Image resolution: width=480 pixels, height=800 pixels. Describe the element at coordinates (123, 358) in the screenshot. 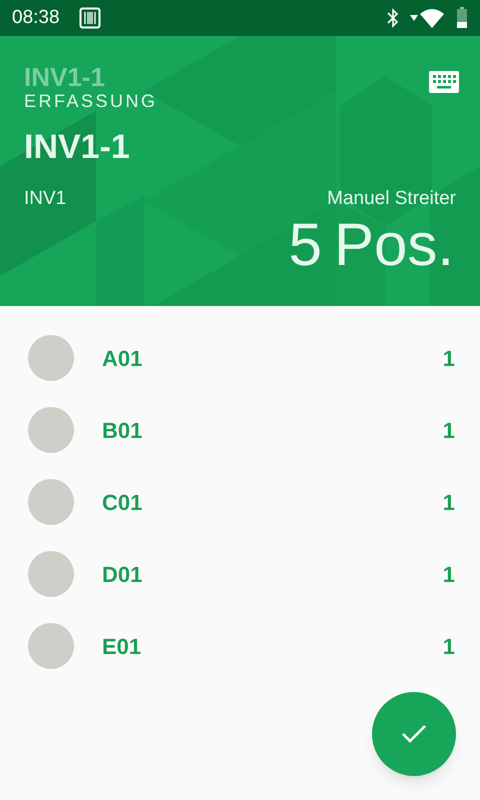

I see `item-label: A01` at that location.